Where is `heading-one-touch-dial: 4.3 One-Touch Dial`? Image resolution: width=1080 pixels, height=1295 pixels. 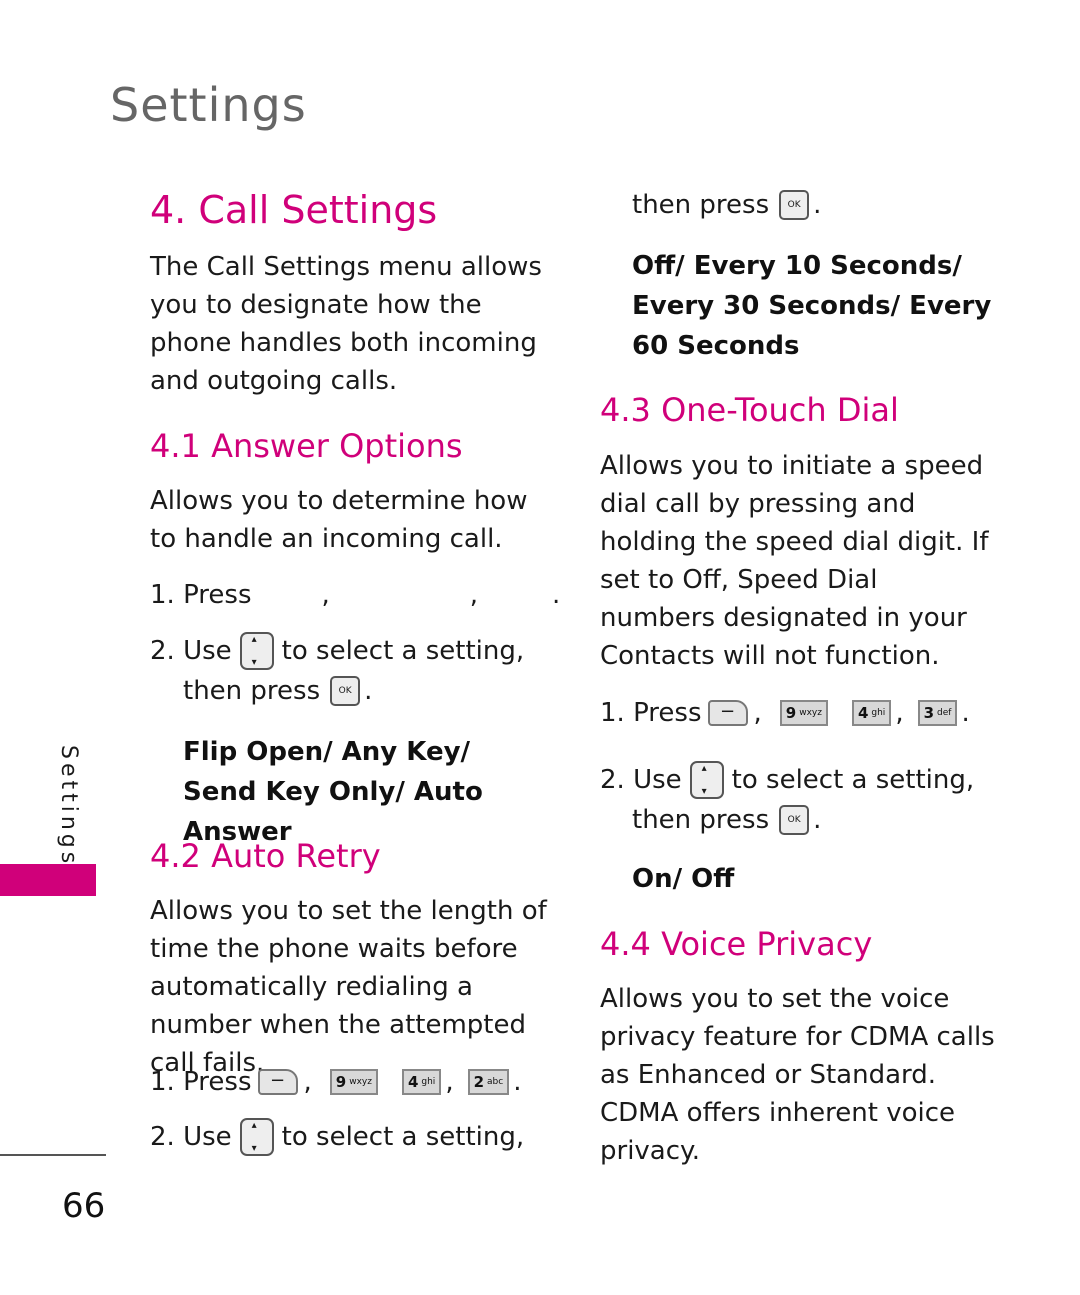 heading-one-touch-dial: 4.3 One-Touch Dial is located at coordinates (749, 410).